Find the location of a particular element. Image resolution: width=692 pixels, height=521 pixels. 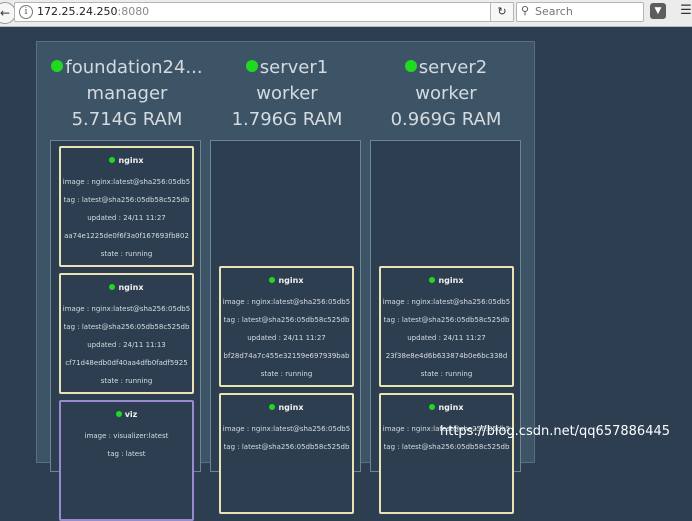

url-bar: i 172.25.24.250:8080 is located at coordinates (263, 12).